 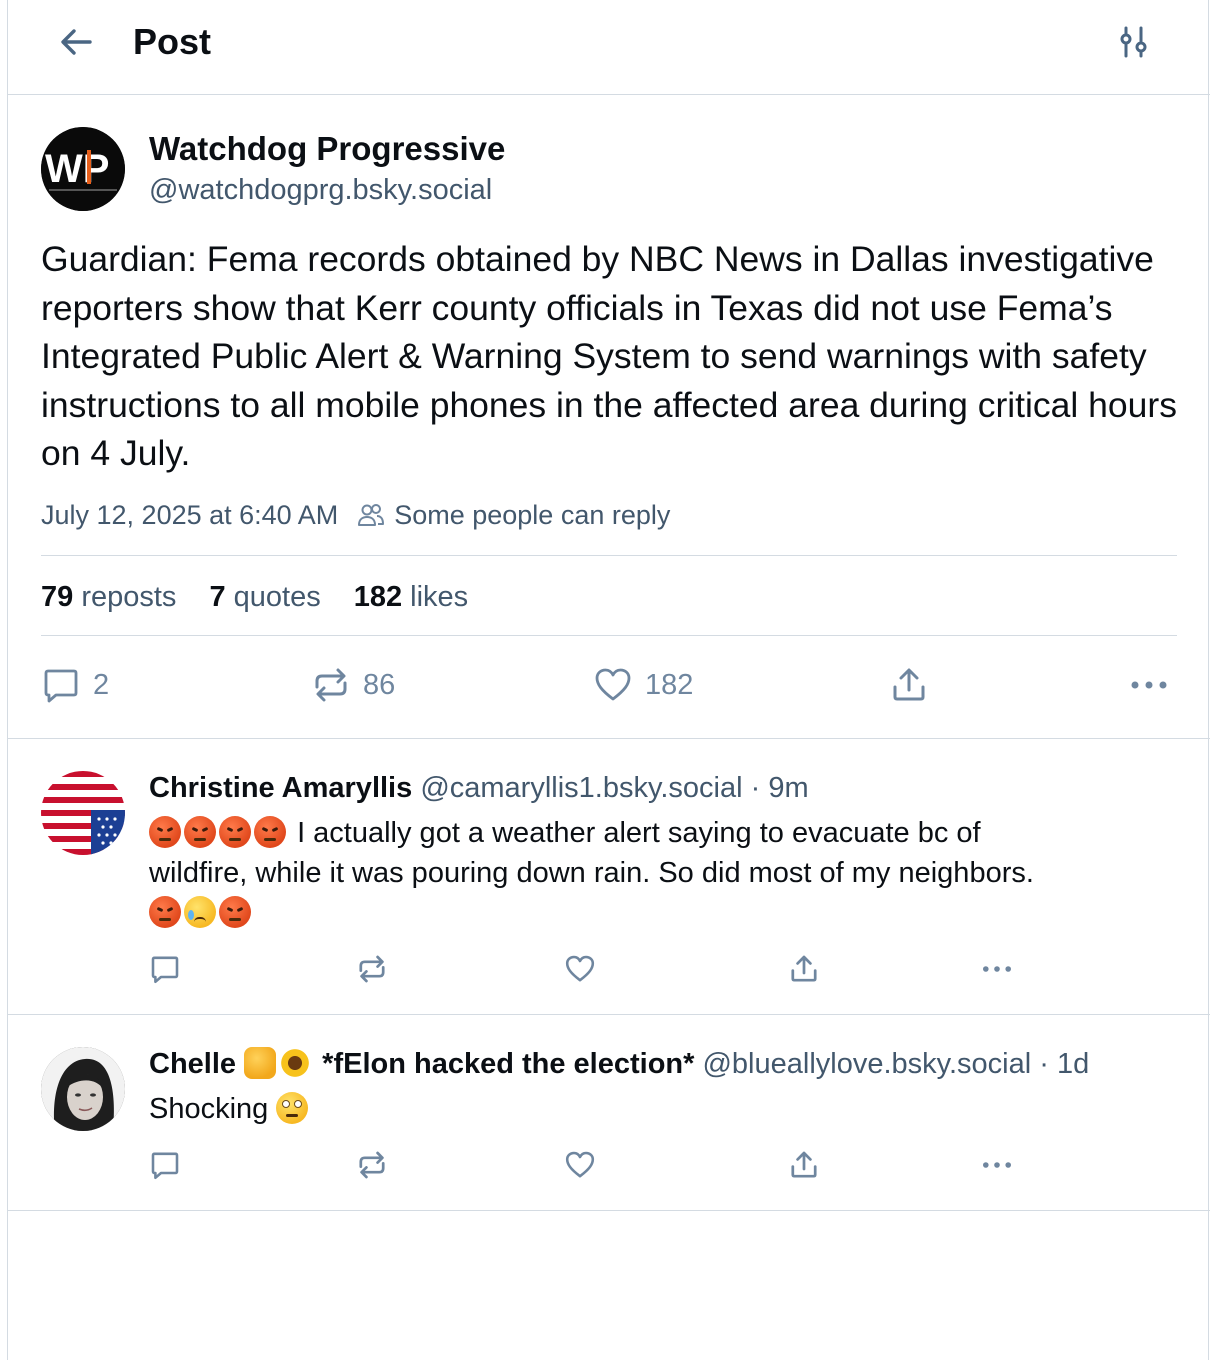 What do you see at coordinates (664, 1109) in the screenshot?
I see `reply-text: Shocking` at bounding box center [664, 1109].